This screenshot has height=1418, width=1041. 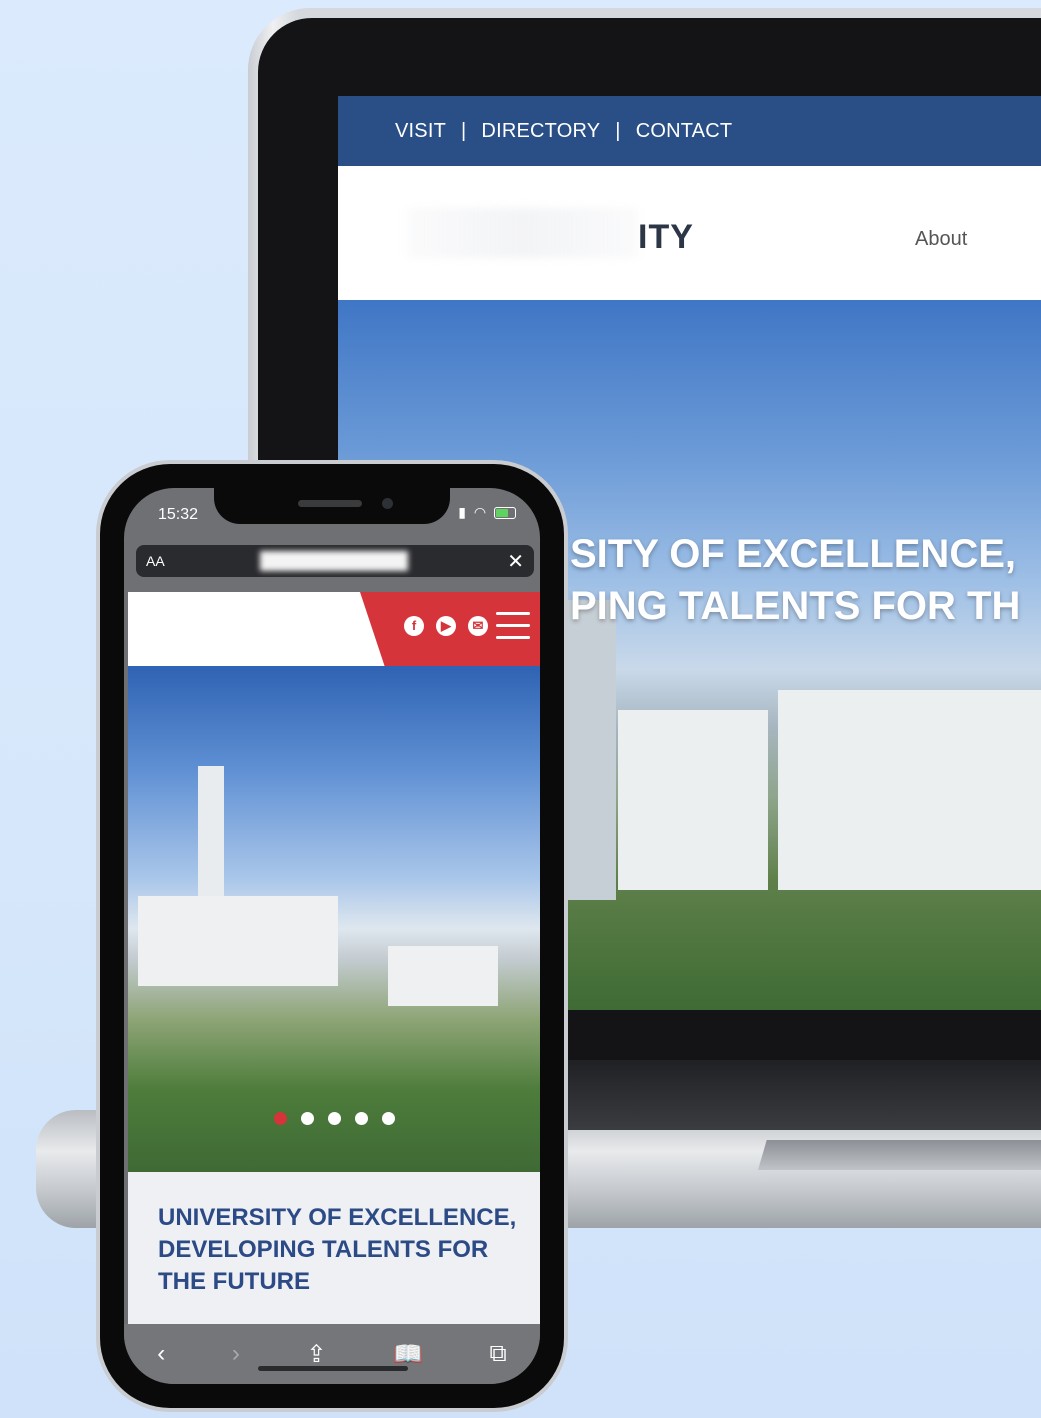 What do you see at coordinates (155, 561) in the screenshot?
I see `reader-aa-button: AA` at bounding box center [155, 561].